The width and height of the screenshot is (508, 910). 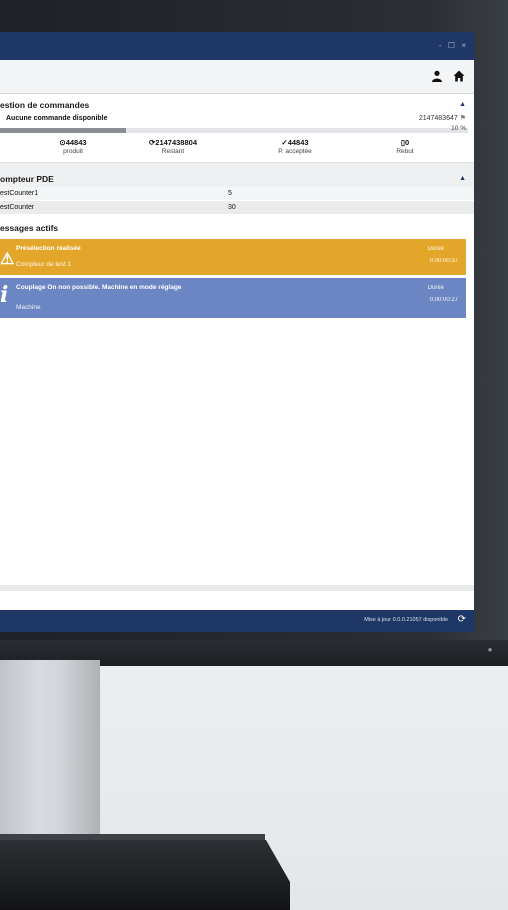 What do you see at coordinates (173, 151) in the screenshot?
I see `kpi-remaining-label: Restant` at bounding box center [173, 151].